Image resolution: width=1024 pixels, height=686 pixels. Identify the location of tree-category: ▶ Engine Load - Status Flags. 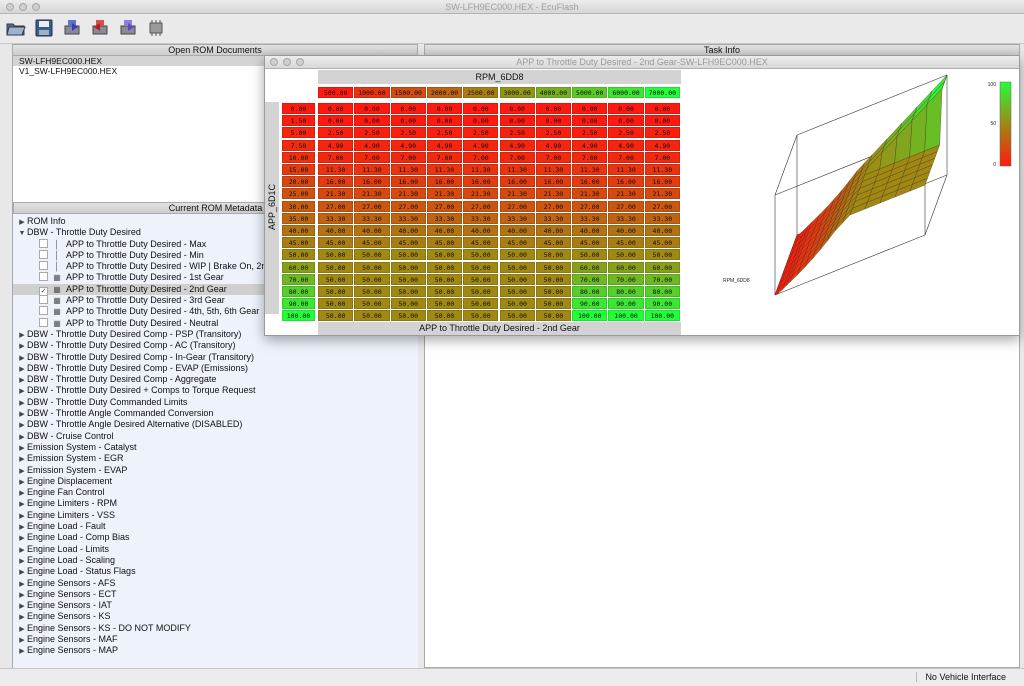
(215, 571).